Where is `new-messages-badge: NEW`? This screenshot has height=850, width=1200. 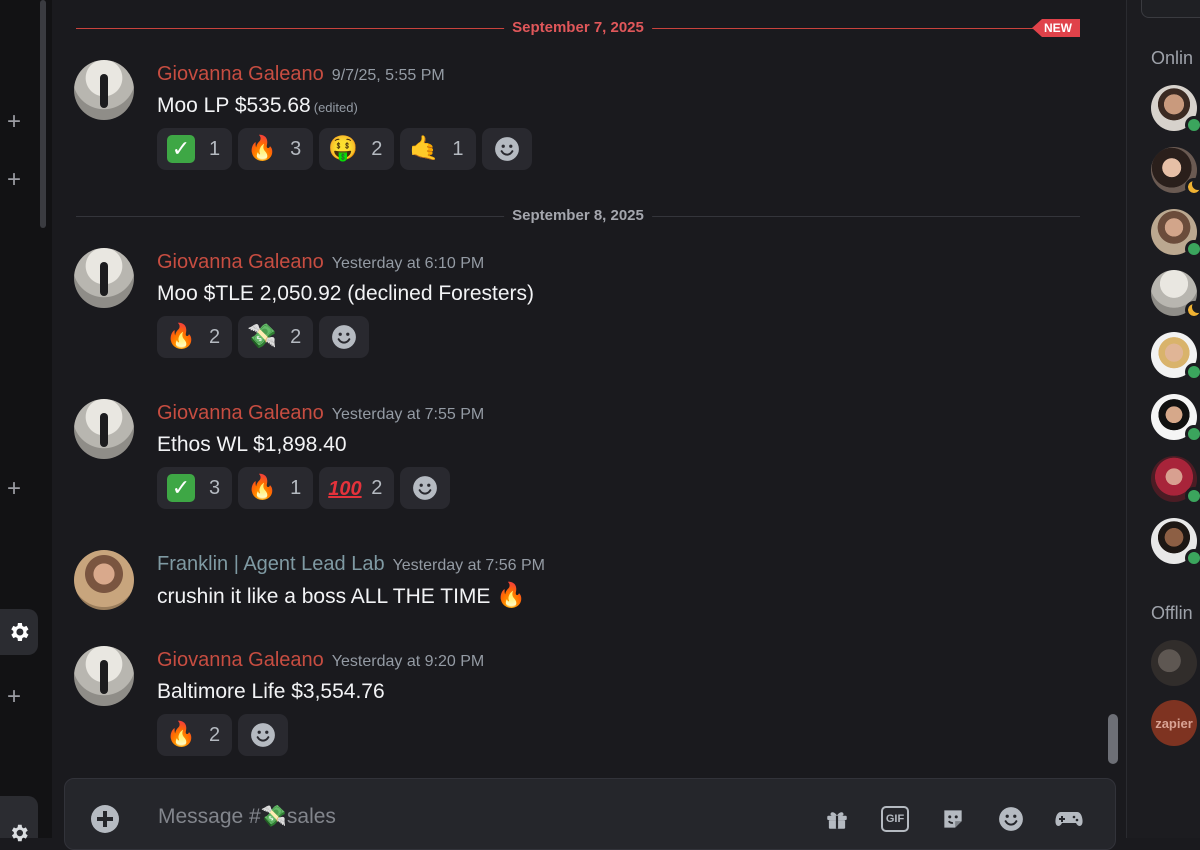
new-messages-badge: NEW is located at coordinates (1056, 28).